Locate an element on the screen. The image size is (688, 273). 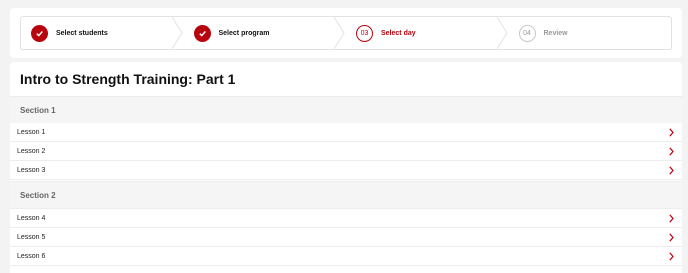
step-review: 04 Review is located at coordinates (590, 33).